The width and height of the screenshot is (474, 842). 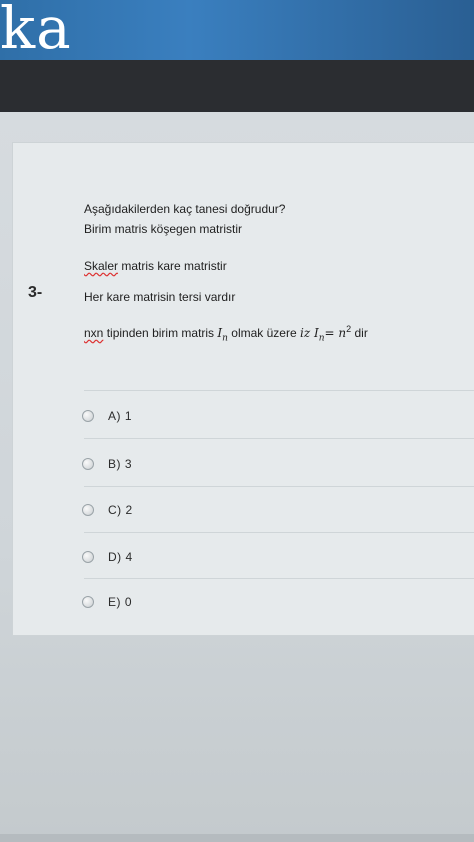 What do you see at coordinates (101, 266) in the screenshot?
I see `statement-2-word: Skaler` at bounding box center [101, 266].